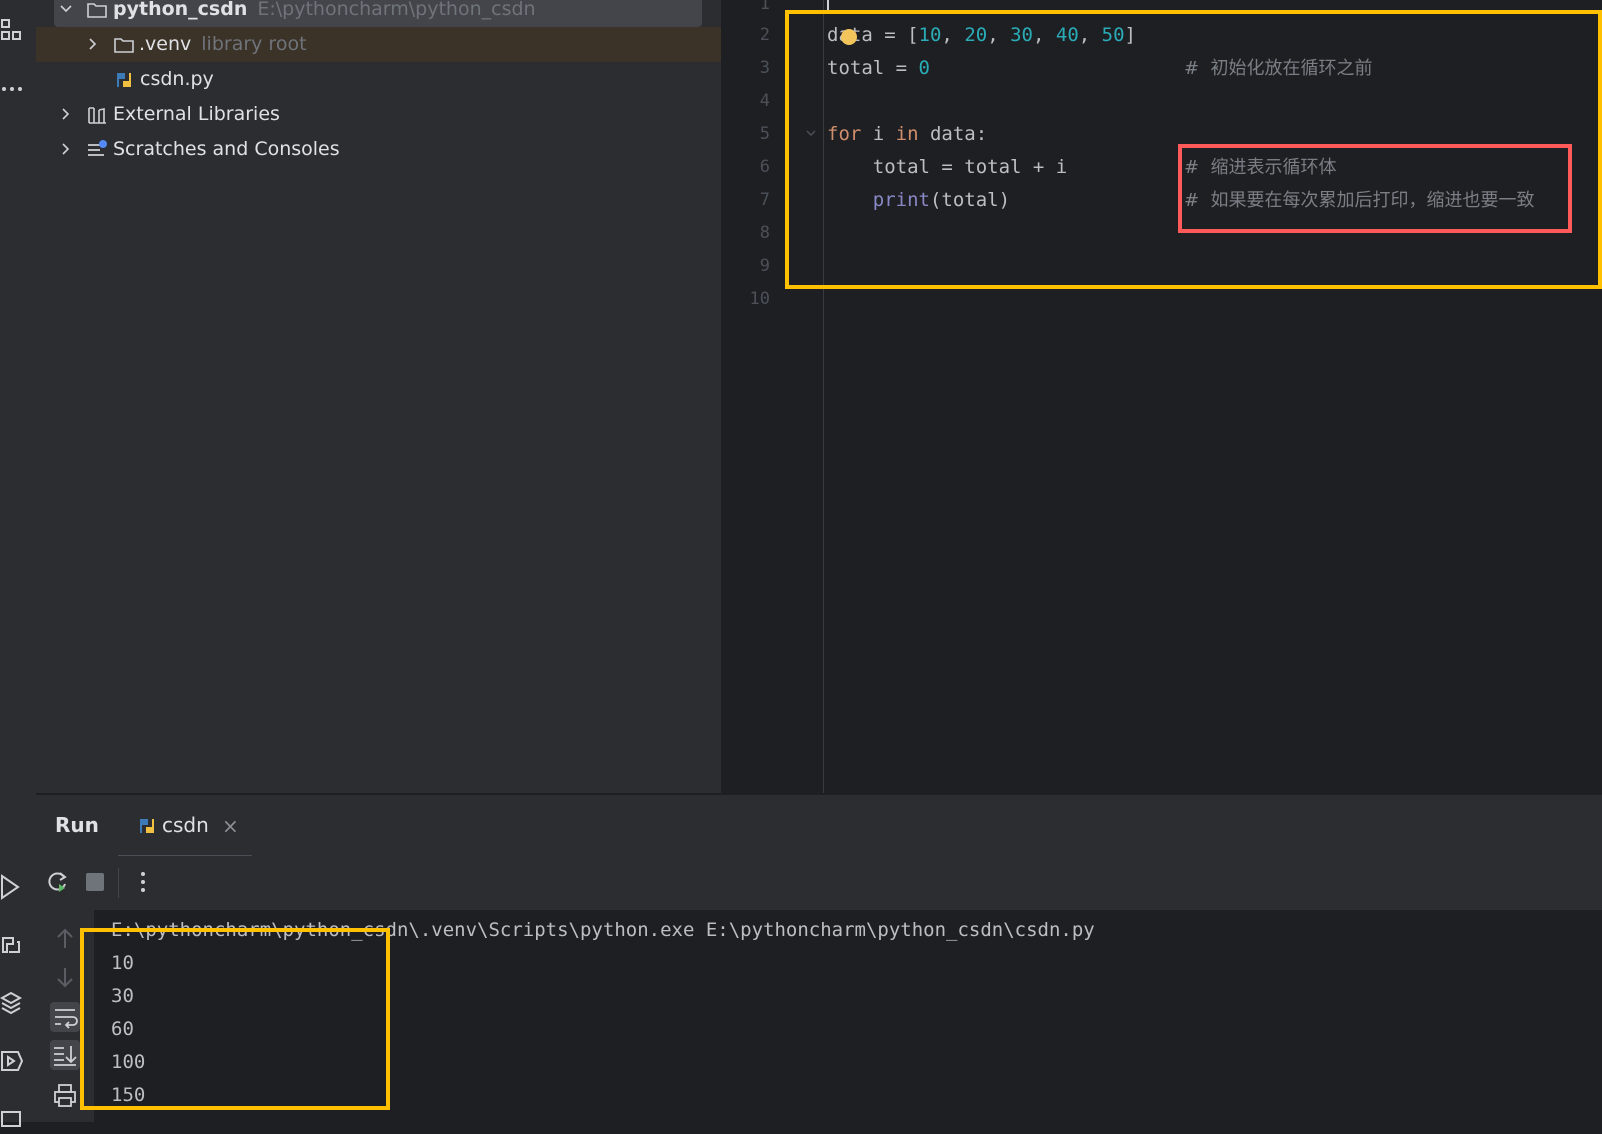 The image size is (1602, 1134). What do you see at coordinates (118, 883) in the screenshot?
I see `toolbar-separator` at bounding box center [118, 883].